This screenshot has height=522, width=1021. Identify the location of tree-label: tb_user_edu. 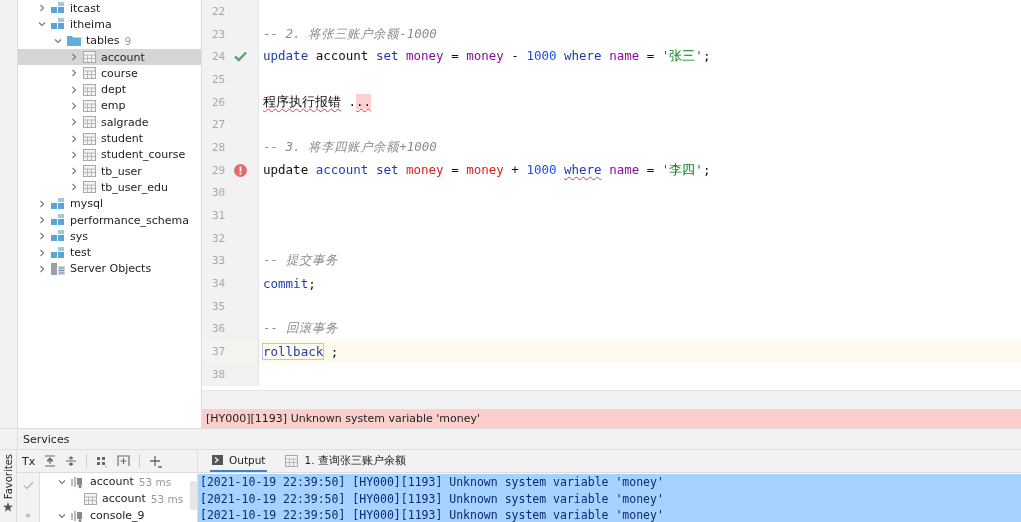
(134, 187).